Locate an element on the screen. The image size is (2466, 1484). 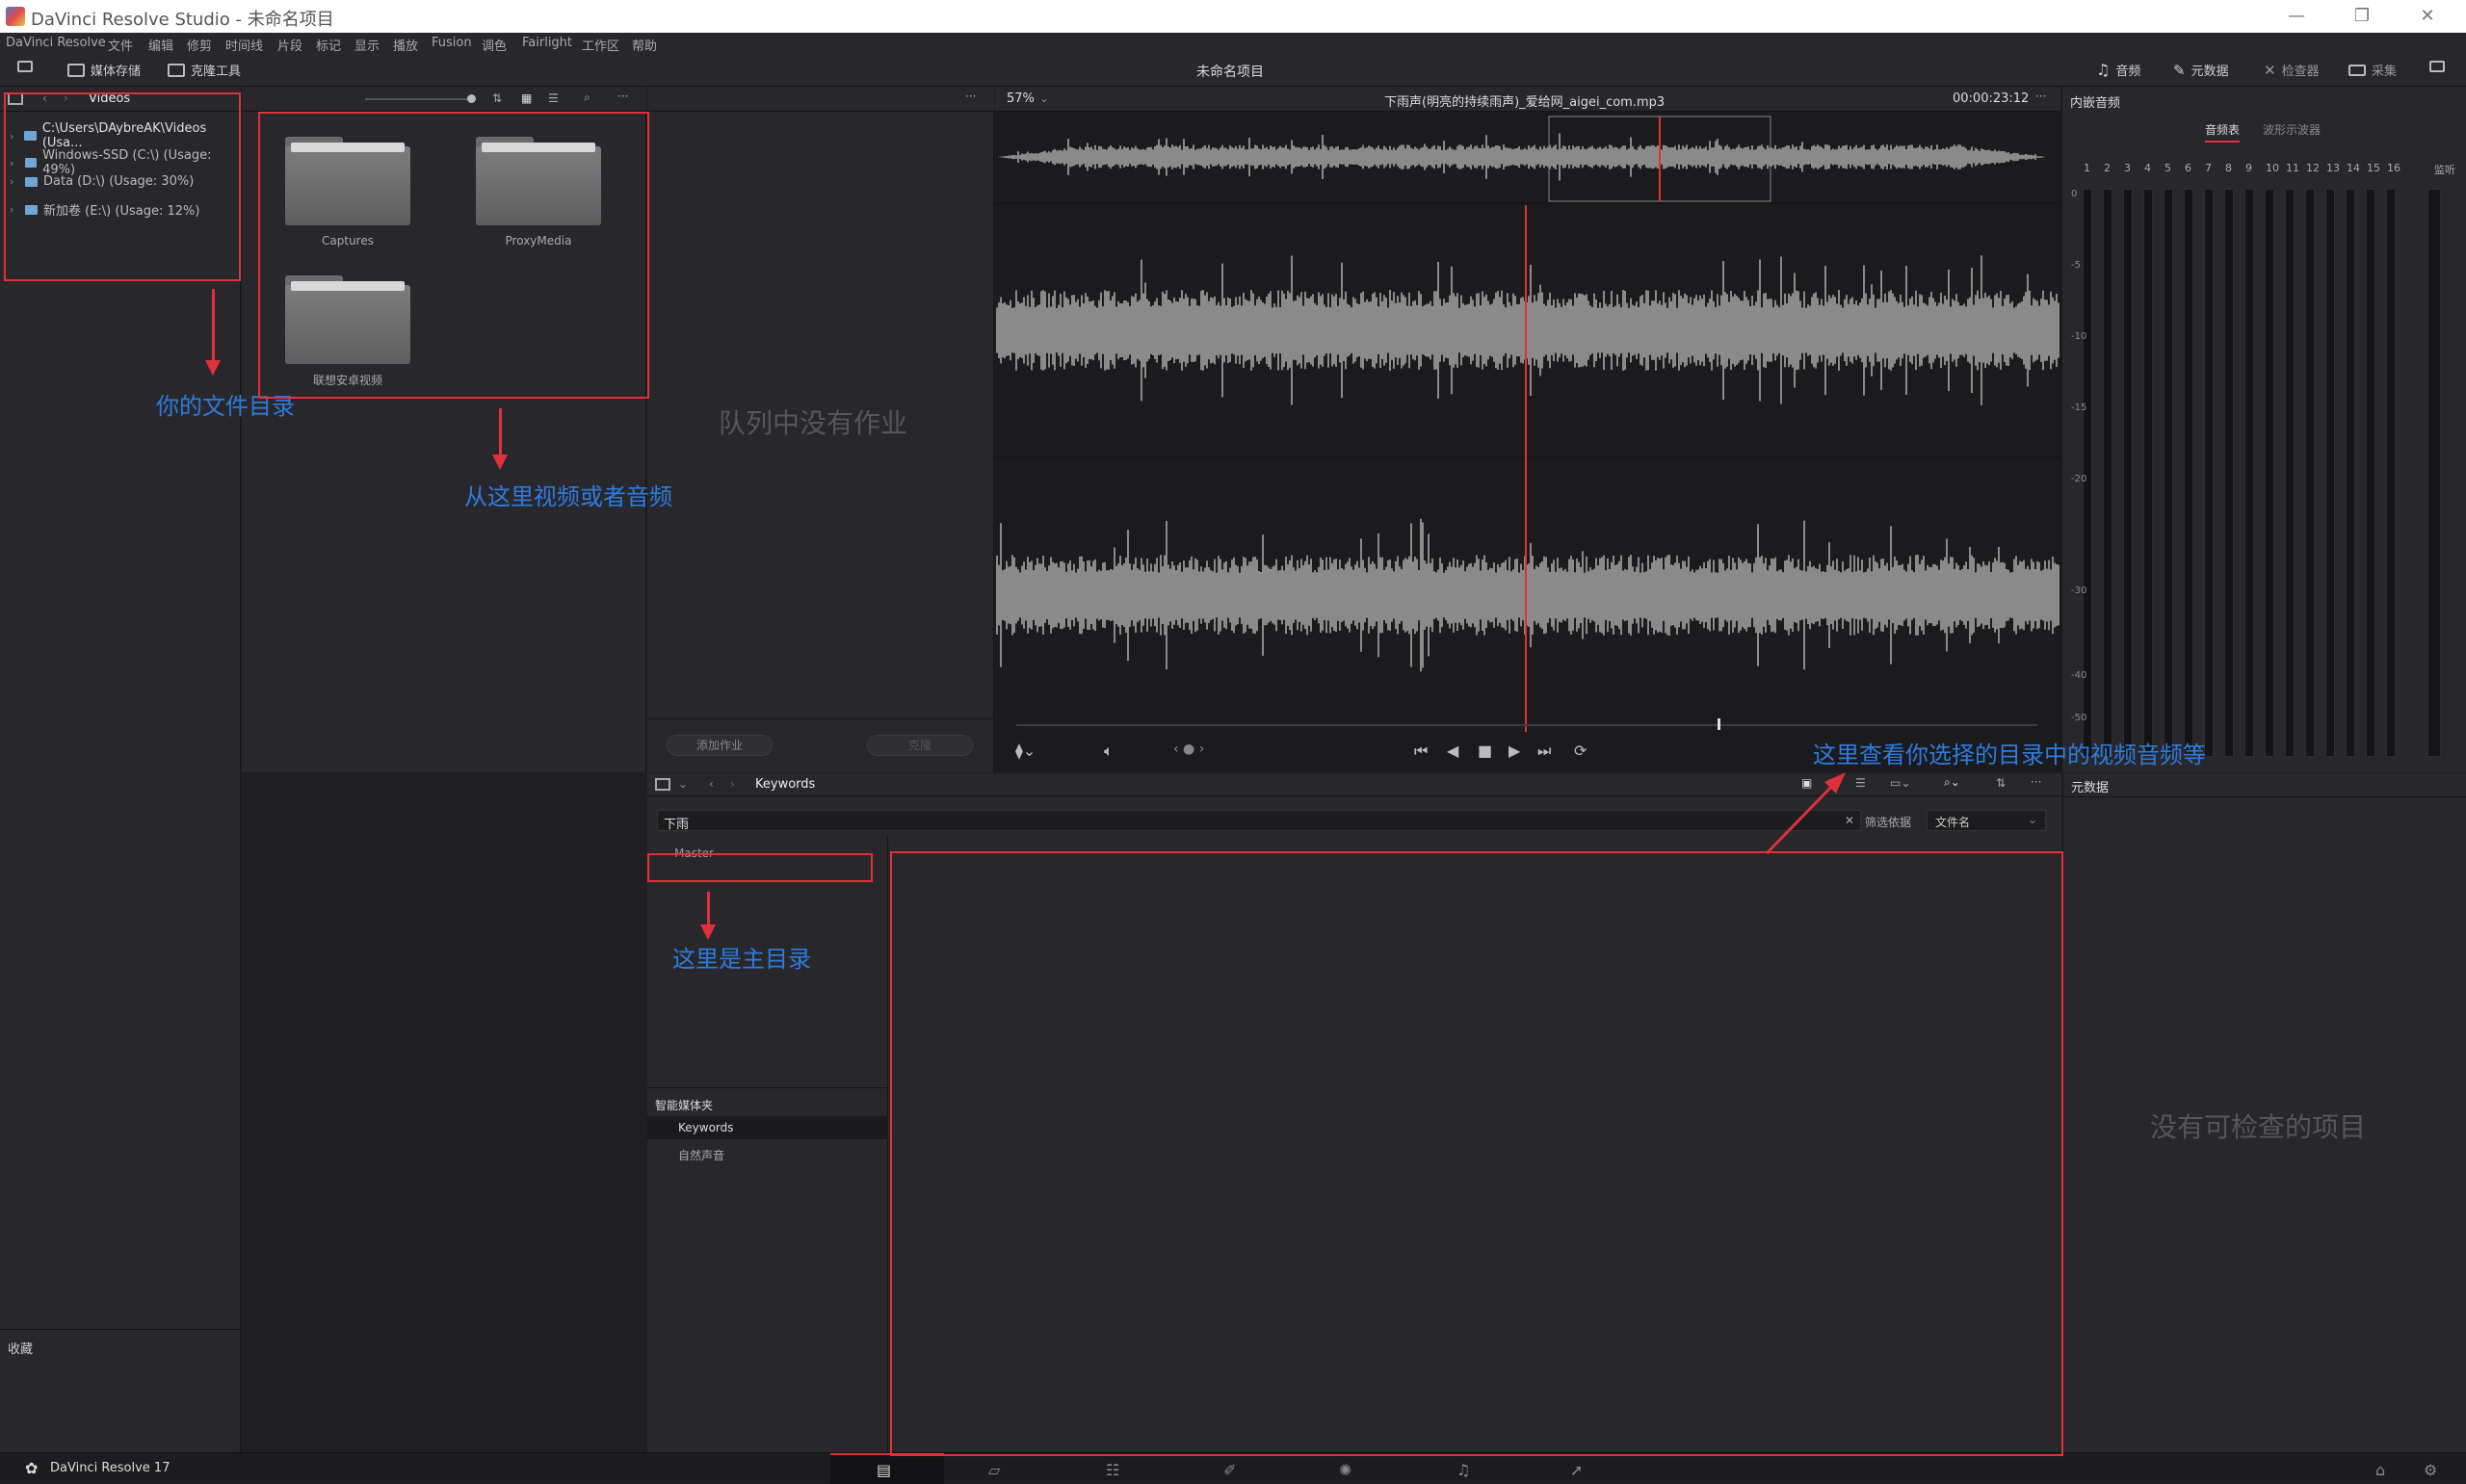
deliver-page-icon: ➚ is located at coordinates (1576, 1470).